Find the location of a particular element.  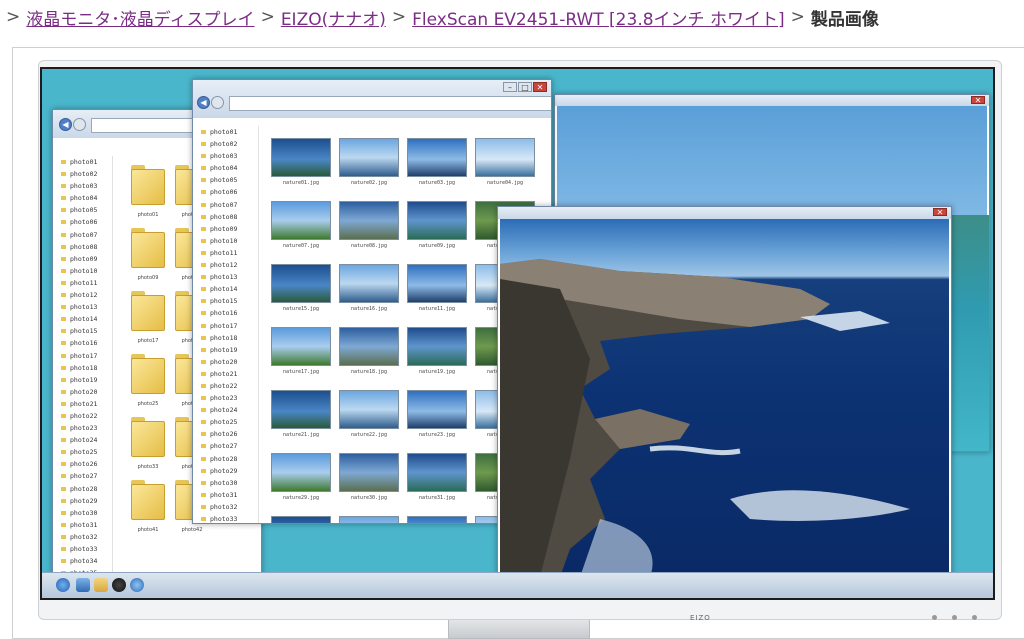

minimize-icon: – is located at coordinates (510, 87).